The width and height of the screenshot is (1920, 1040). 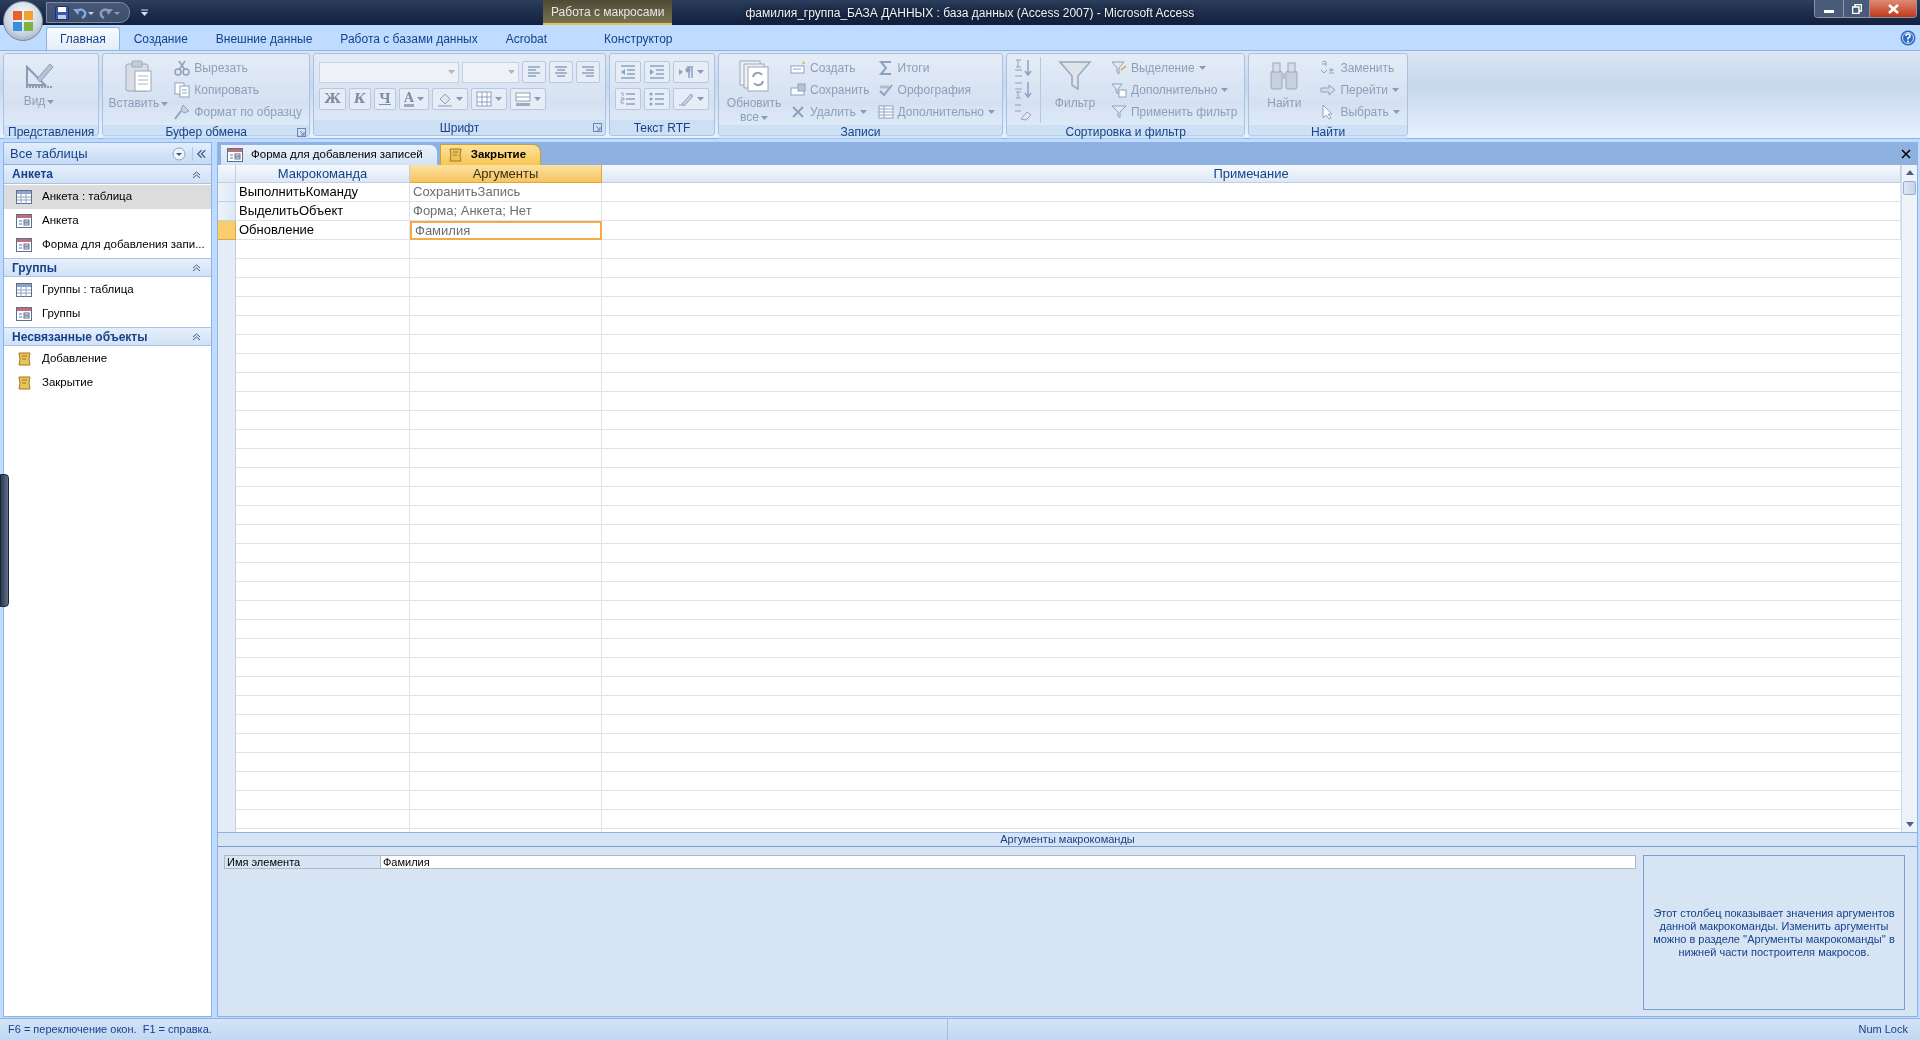 What do you see at coordinates (107, 221) in the screenshot?
I see `navigation-item: Анкета` at bounding box center [107, 221].